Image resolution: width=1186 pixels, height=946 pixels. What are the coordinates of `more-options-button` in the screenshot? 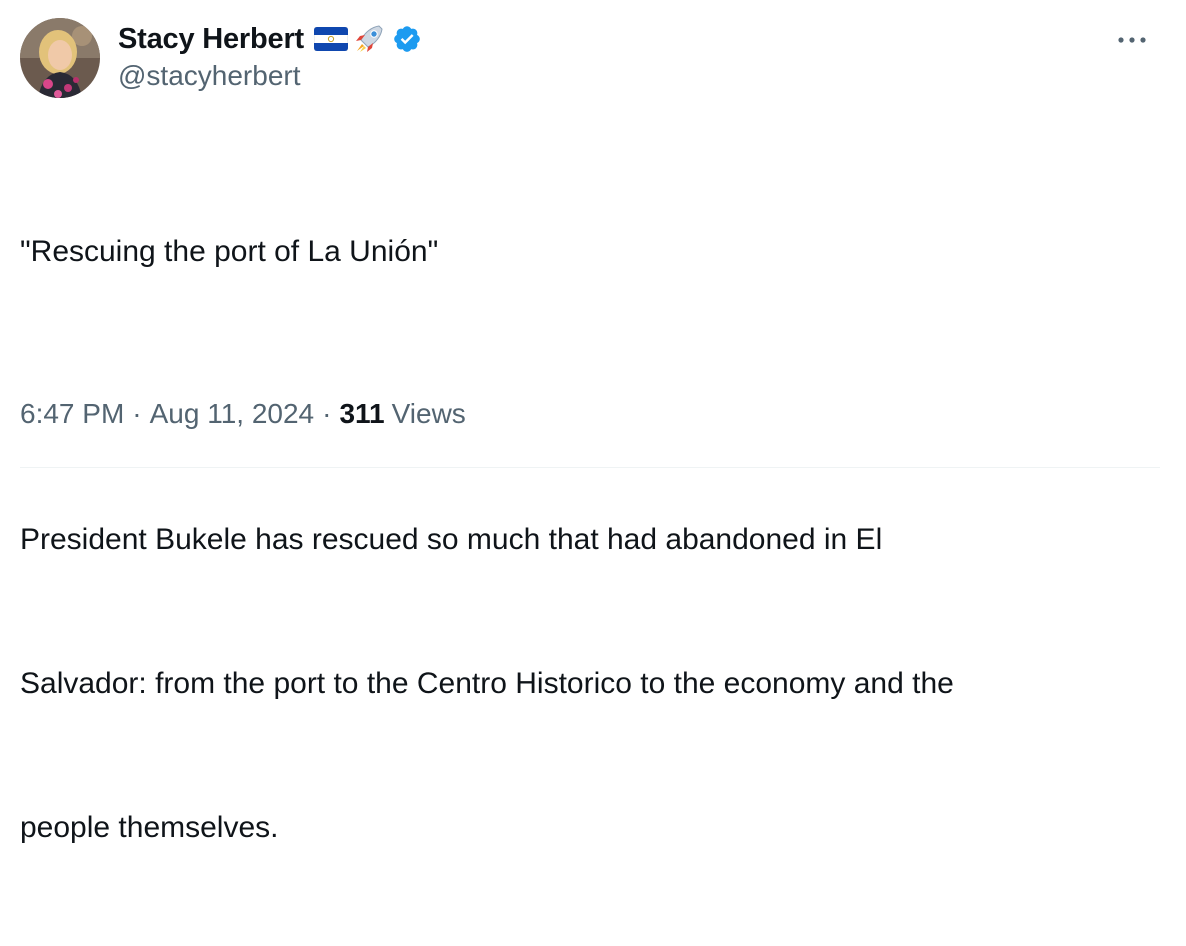 It's located at (1132, 40).